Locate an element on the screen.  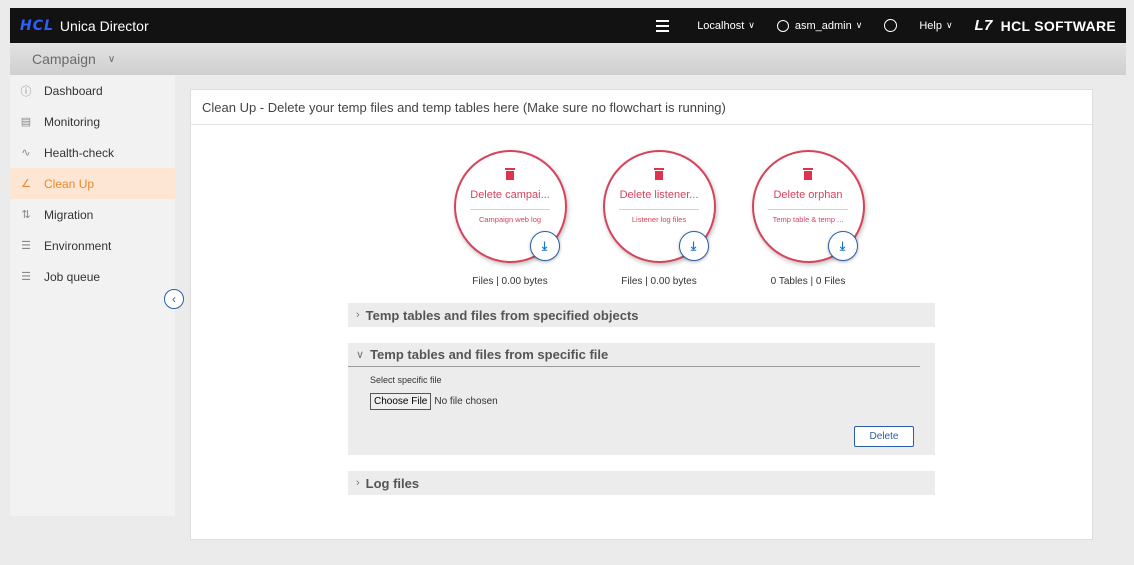
card-subtitle: Campaign web log is located at coordinates (510, 216).